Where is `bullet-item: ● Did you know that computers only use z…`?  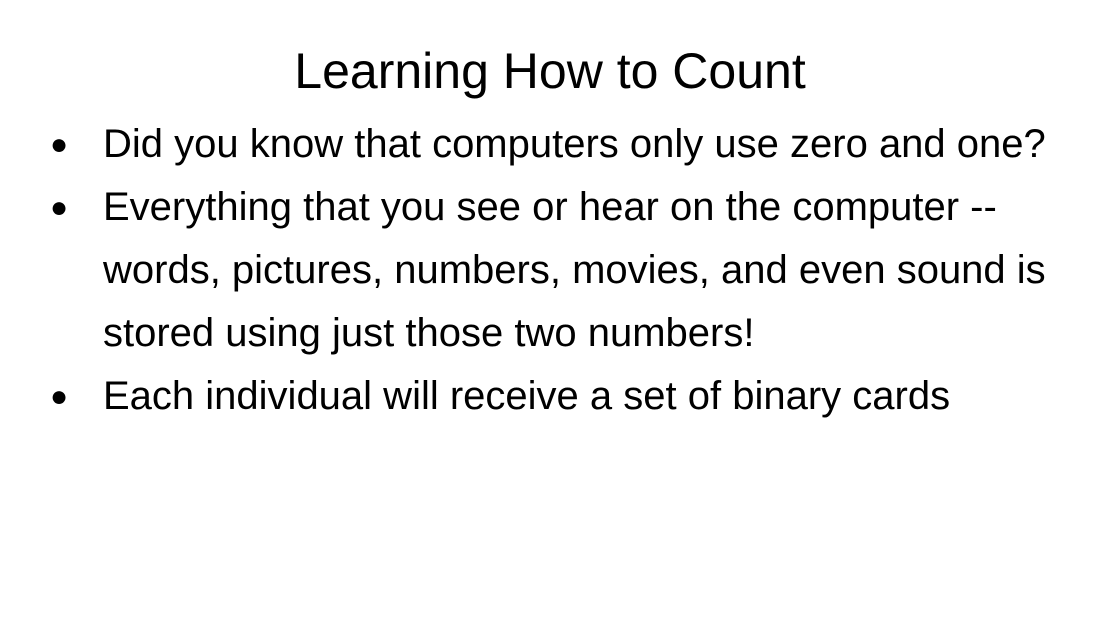
bullet-item: ● Did you know that computers only use z… is located at coordinates (555, 144).